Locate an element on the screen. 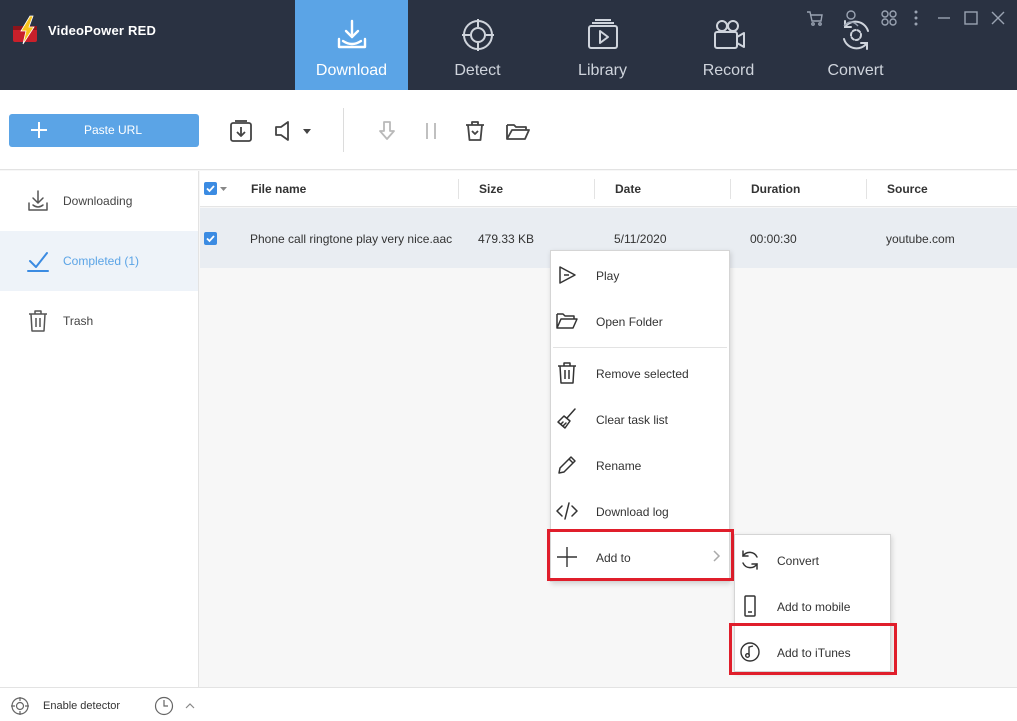 This screenshot has height=721, width=1017. maximize-icon is located at coordinates (971, 18).